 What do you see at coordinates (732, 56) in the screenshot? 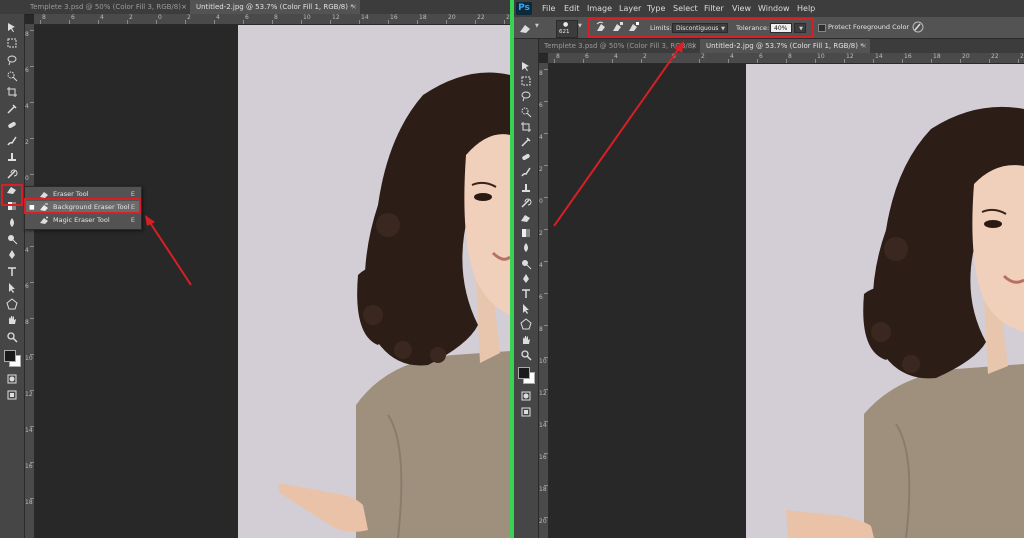
I see `ruler-number: 4` at bounding box center [732, 56].